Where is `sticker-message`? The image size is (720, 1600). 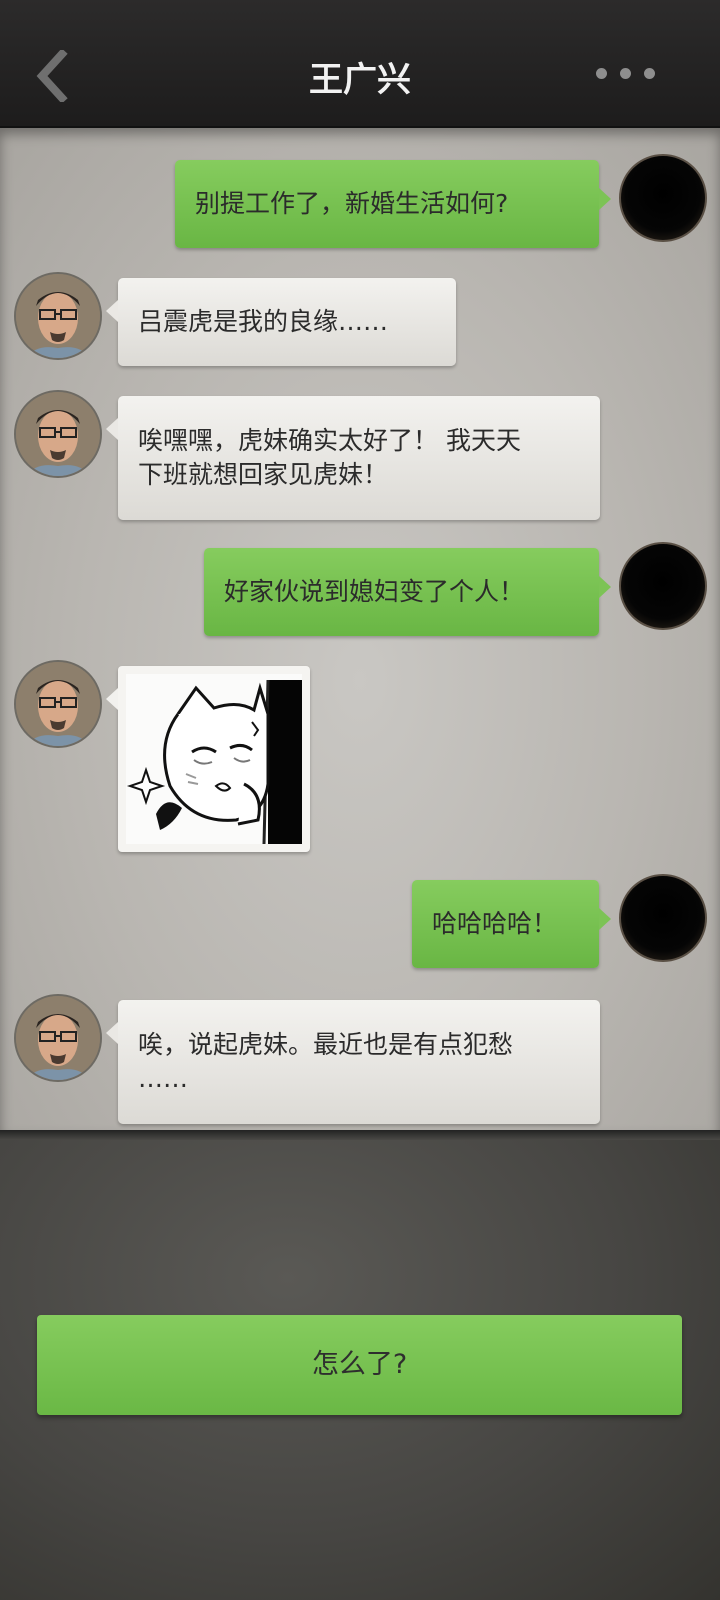 sticker-message is located at coordinates (208, 759).